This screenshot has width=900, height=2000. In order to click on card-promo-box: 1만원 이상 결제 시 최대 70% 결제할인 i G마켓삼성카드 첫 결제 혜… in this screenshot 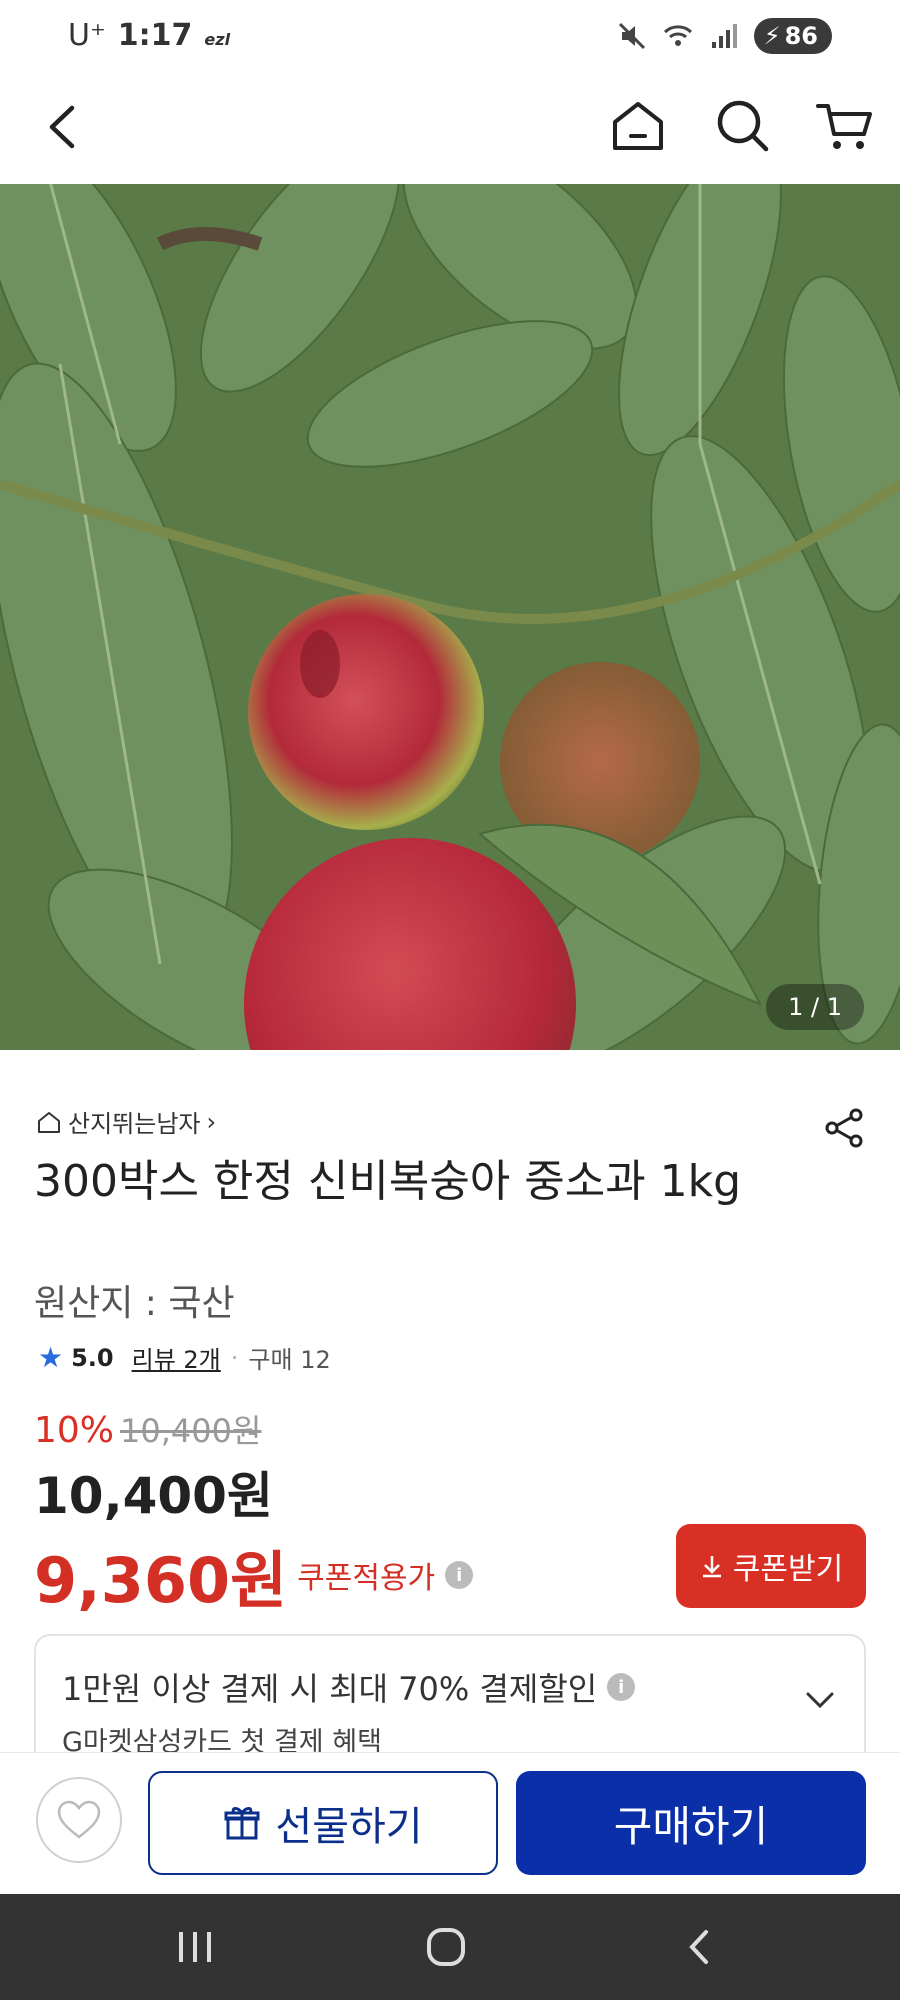, I will do `click(450, 1699)`.